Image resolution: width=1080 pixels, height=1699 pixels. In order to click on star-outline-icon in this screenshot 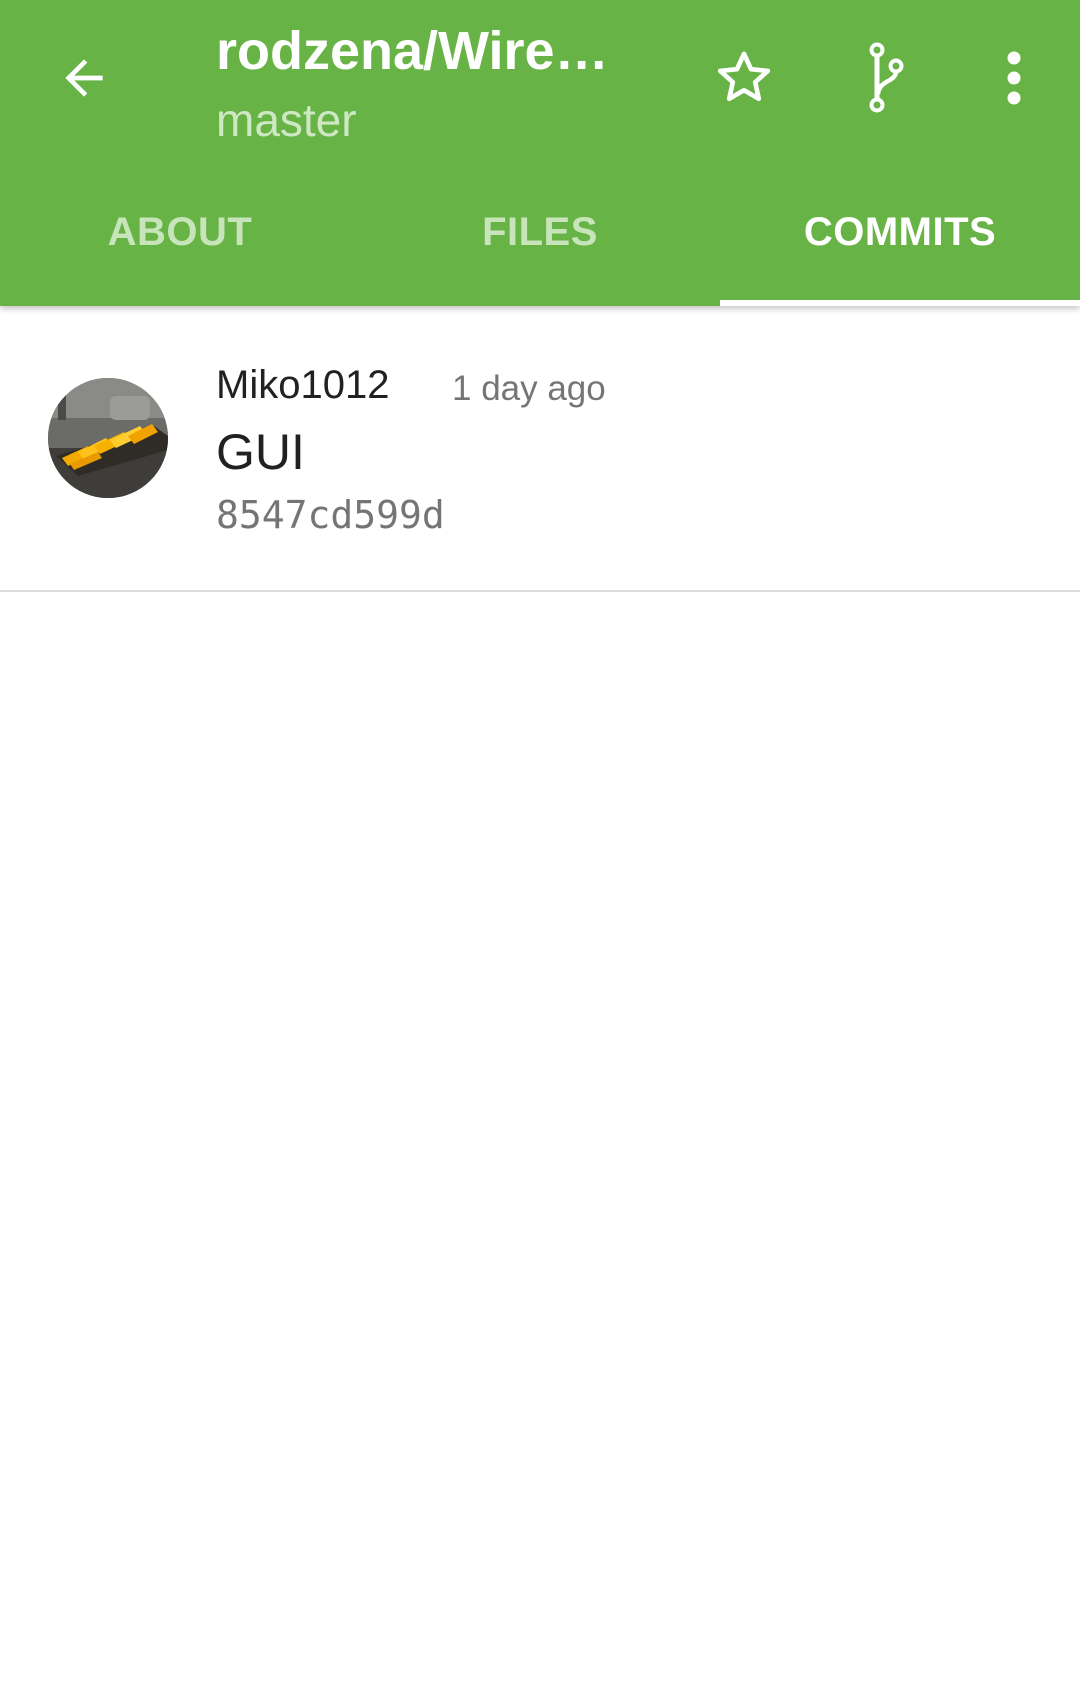, I will do `click(744, 76)`.